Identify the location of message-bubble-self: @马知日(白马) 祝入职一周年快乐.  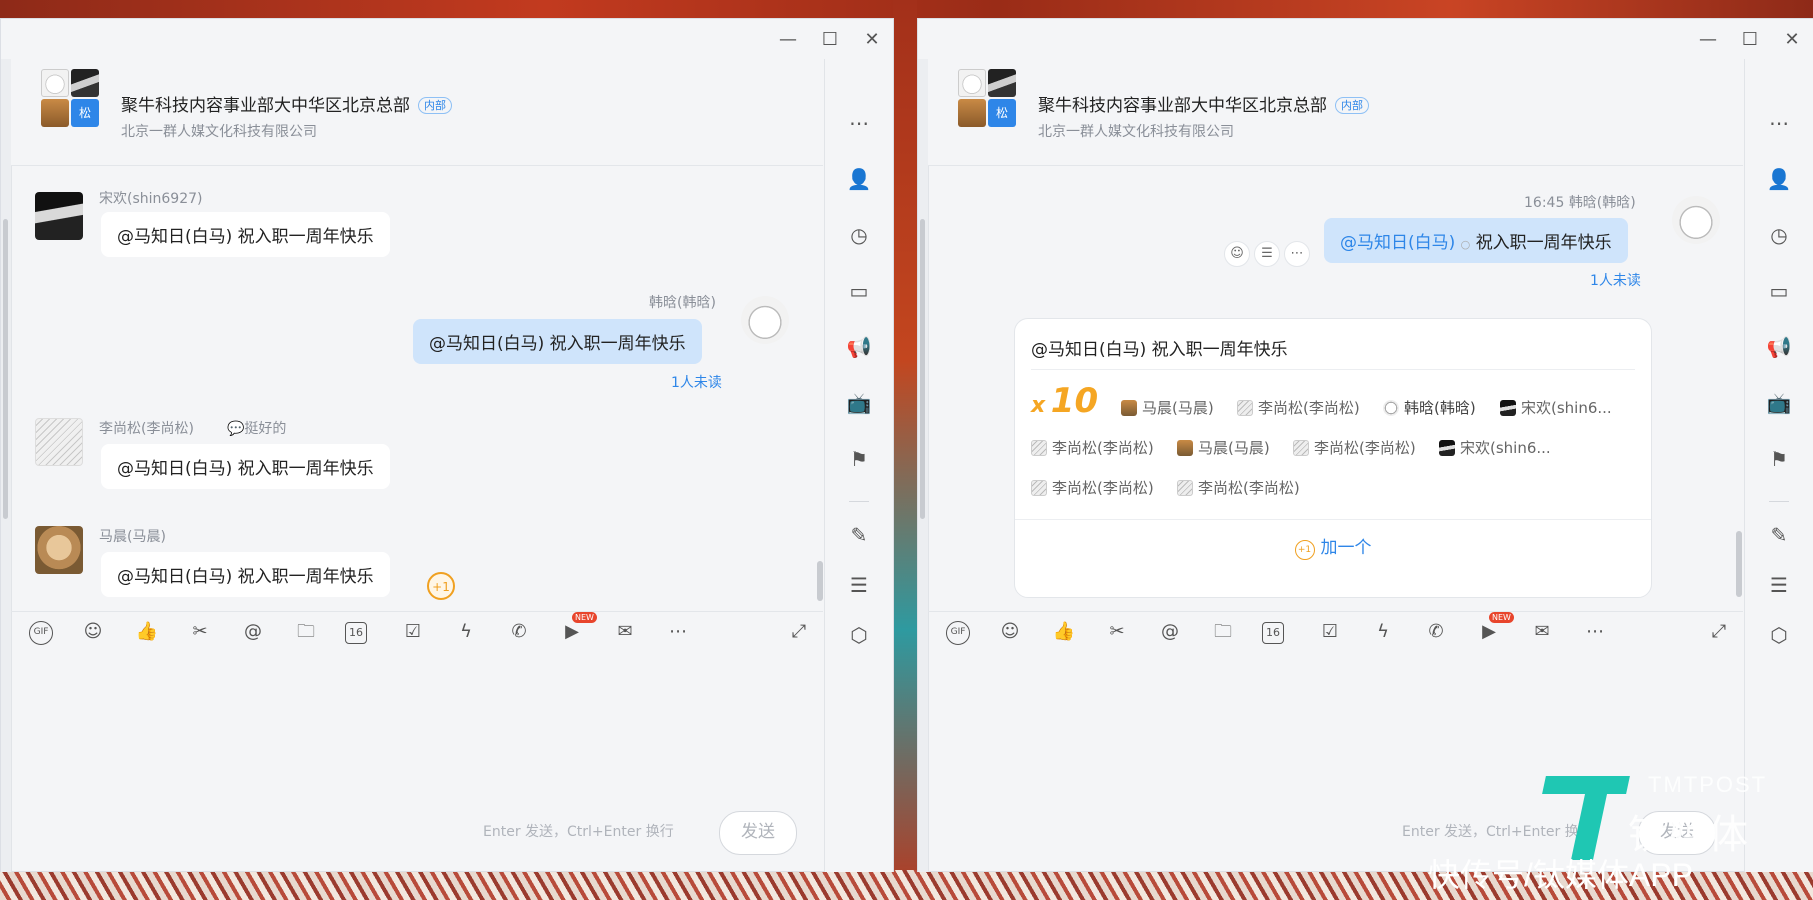
(557, 341).